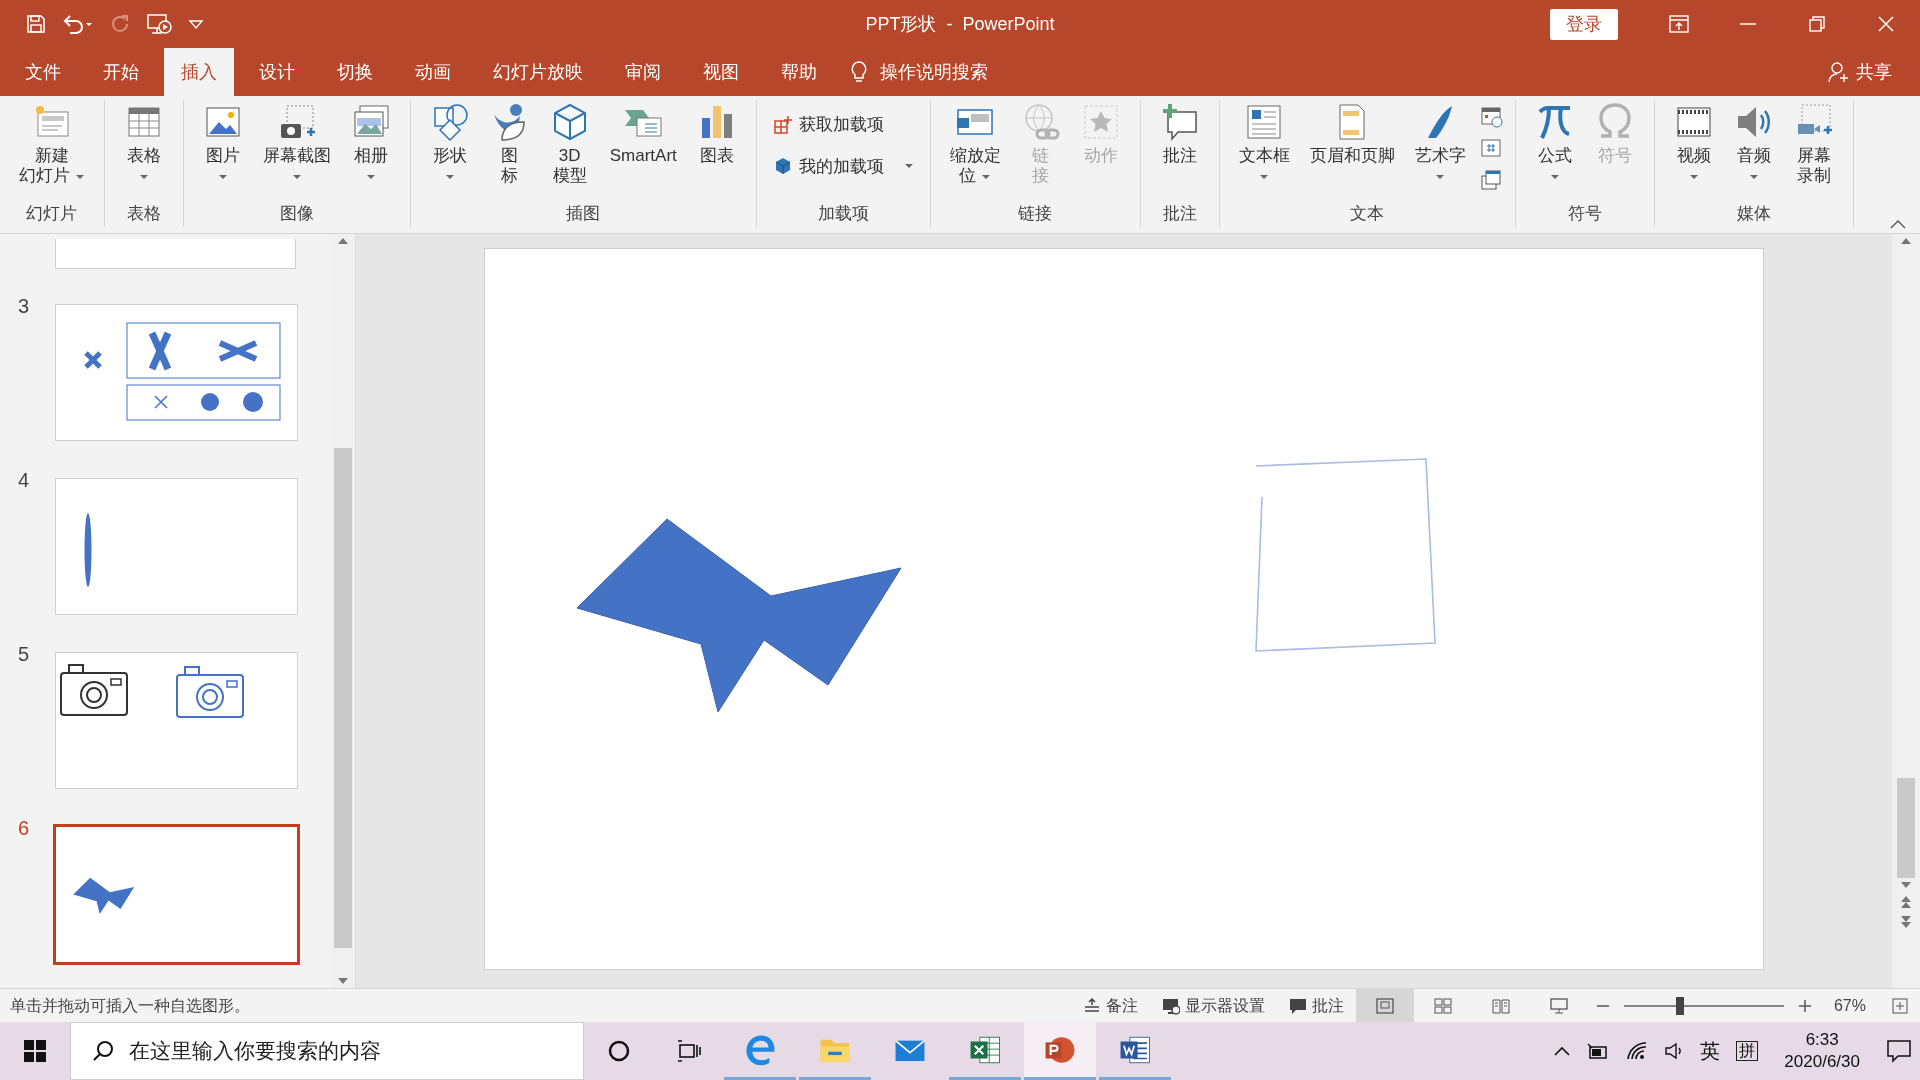 This screenshot has height=1080, width=1920. Describe the element at coordinates (1091, 1005) in the screenshot. I see `notes-icon` at that location.